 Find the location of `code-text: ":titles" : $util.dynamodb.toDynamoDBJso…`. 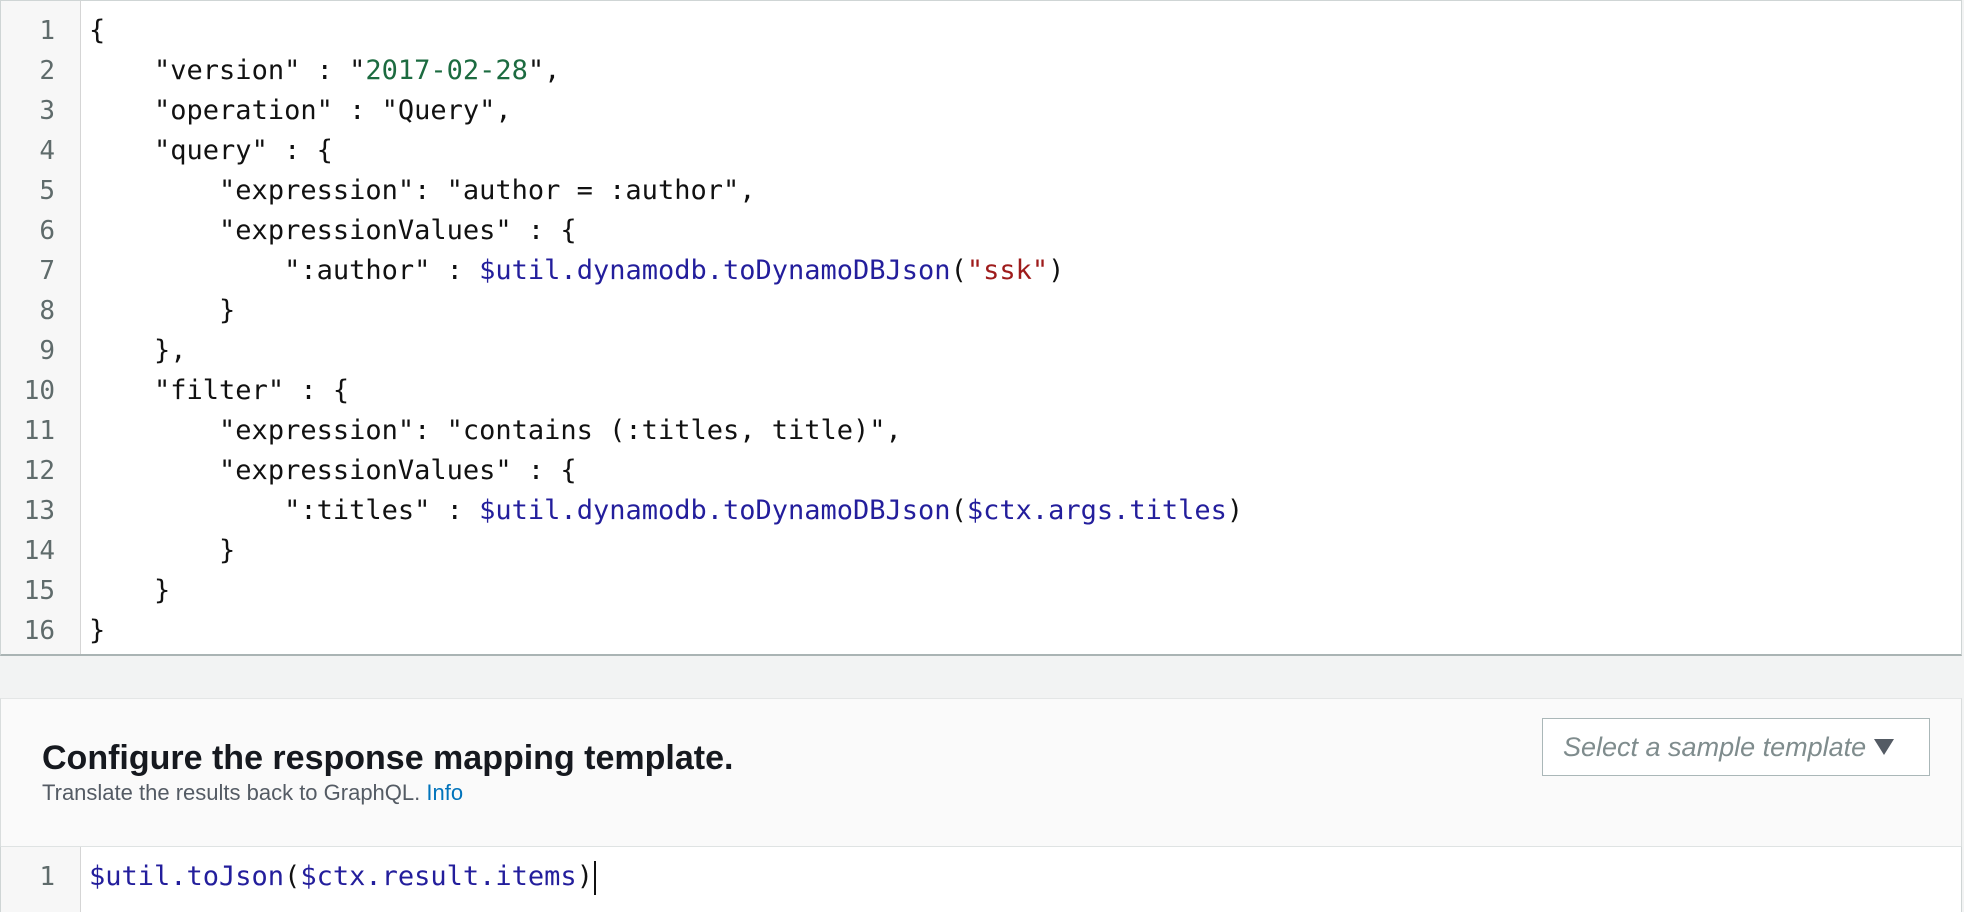

code-text: ":titles" : $util.dynamodb.toDynamoDBJso… is located at coordinates (666, 511).